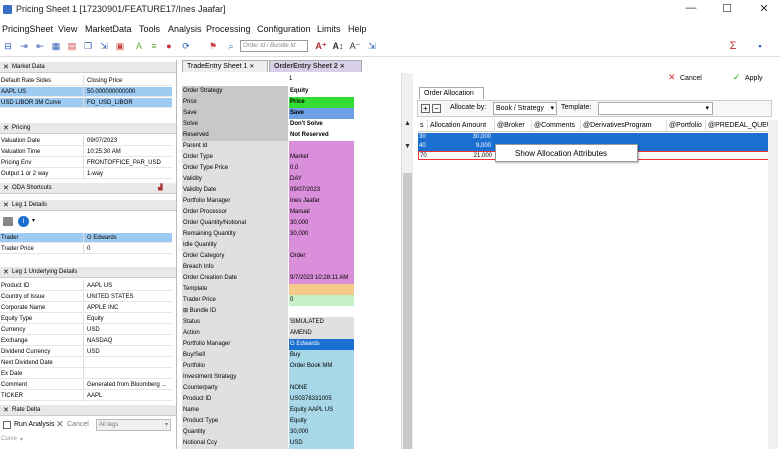  What do you see at coordinates (27, 29) in the screenshot?
I see `menu-pricingsheet: PricingSheet` at bounding box center [27, 29].